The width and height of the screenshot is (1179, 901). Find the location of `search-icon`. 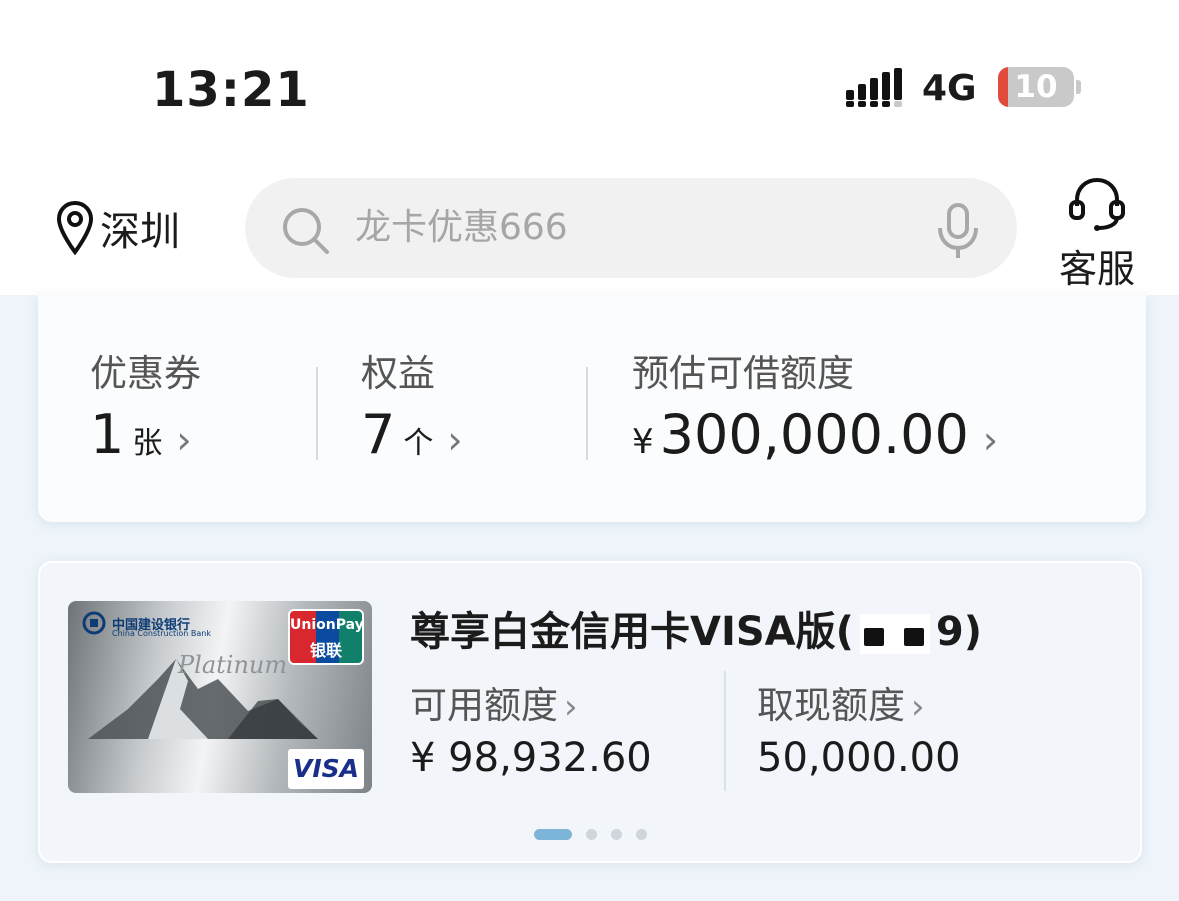

search-icon is located at coordinates (306, 231).